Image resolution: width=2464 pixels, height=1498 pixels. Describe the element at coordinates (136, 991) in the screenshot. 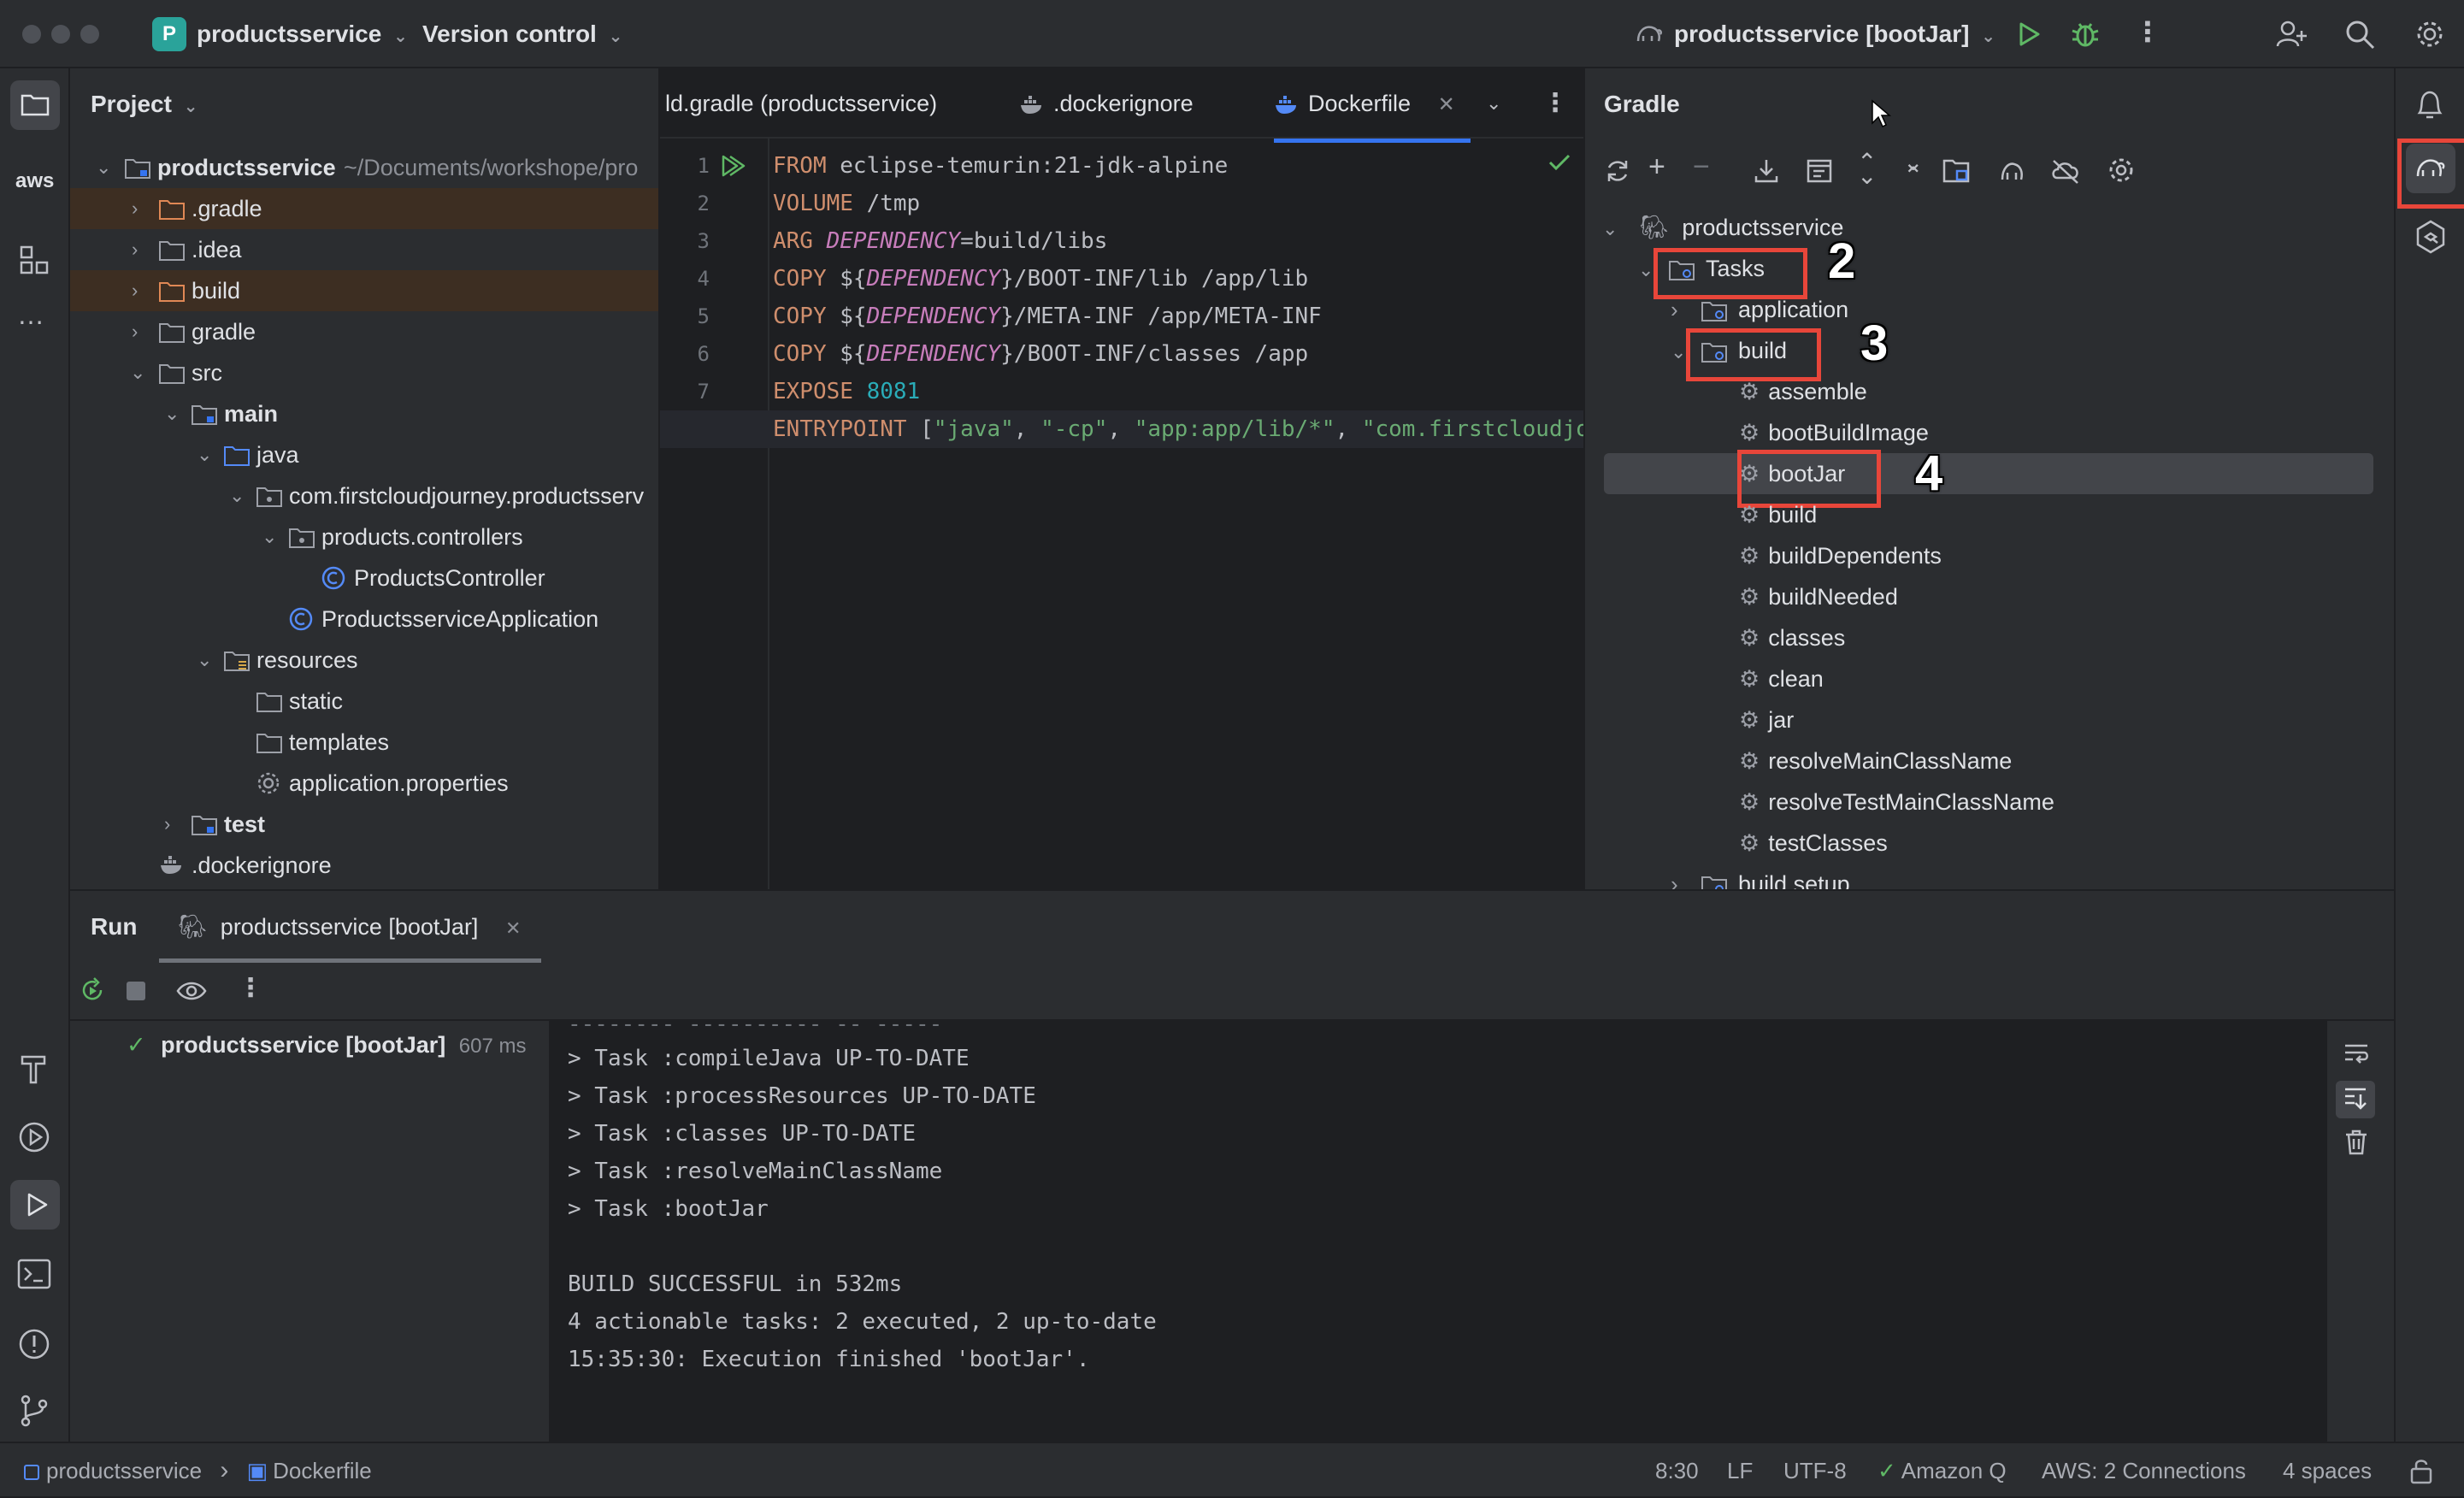

I see `stop-icon` at that location.